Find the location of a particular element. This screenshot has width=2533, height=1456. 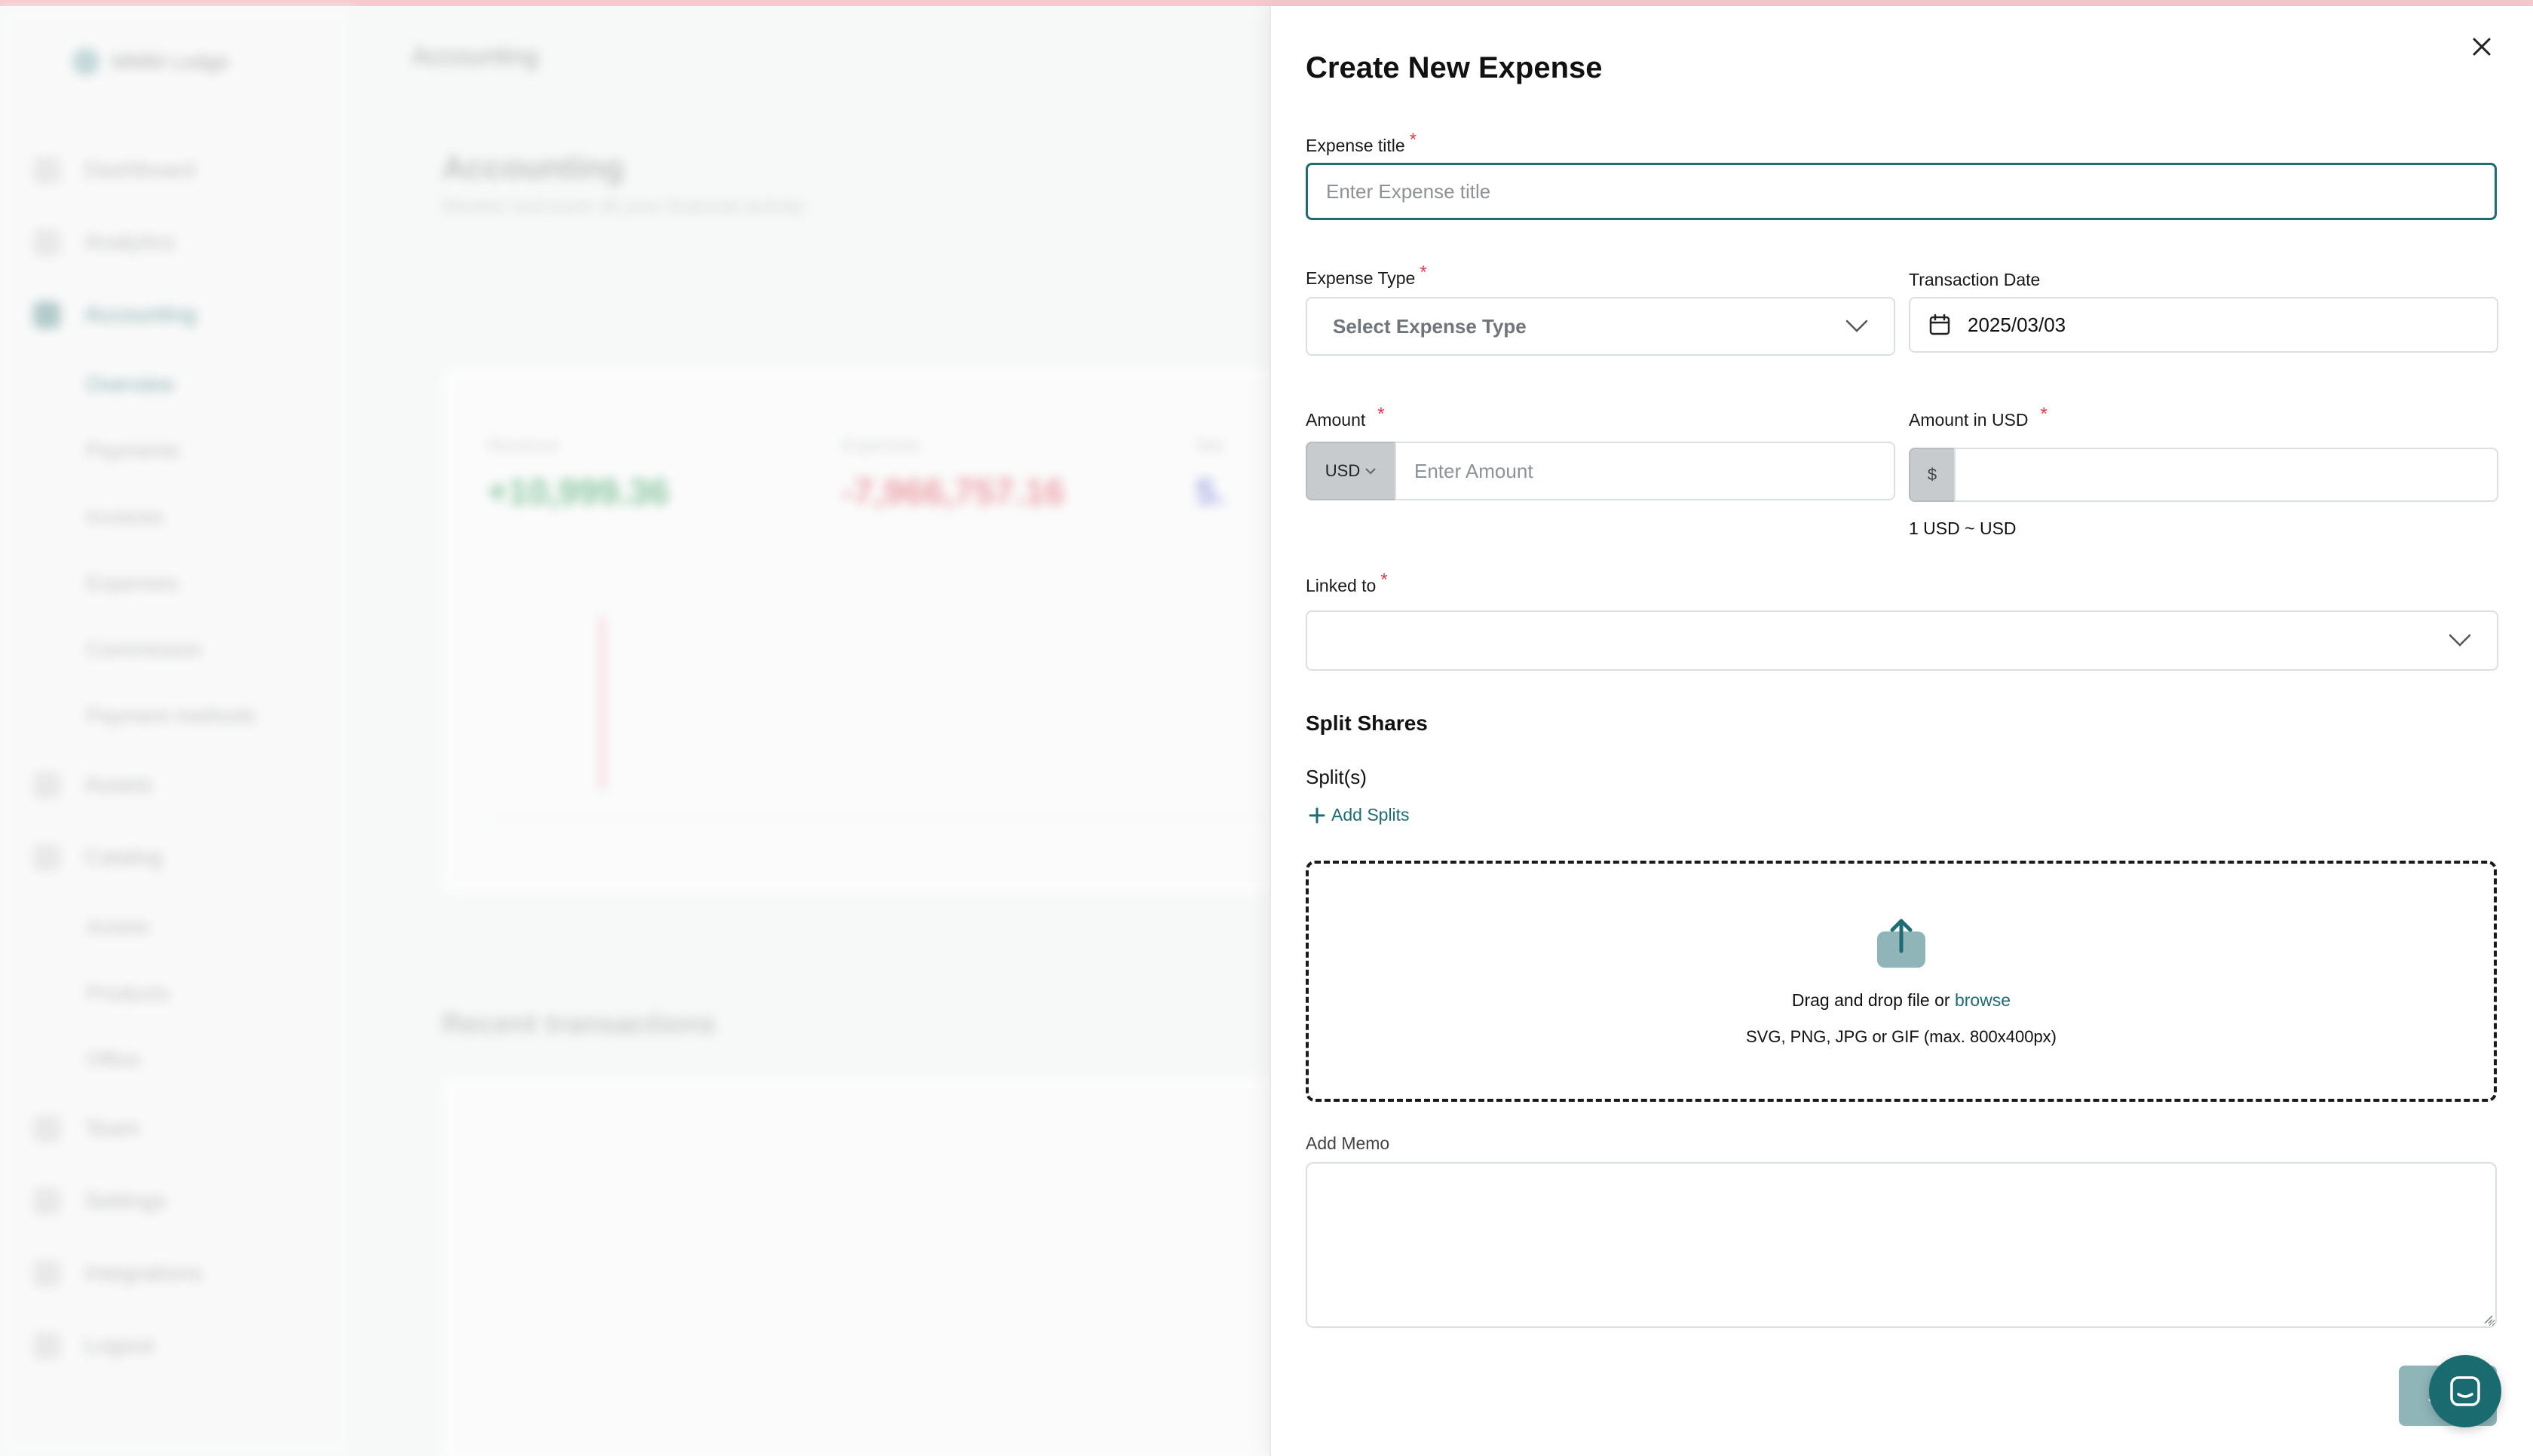

sidebar-item: Team is located at coordinates (184, 1129).